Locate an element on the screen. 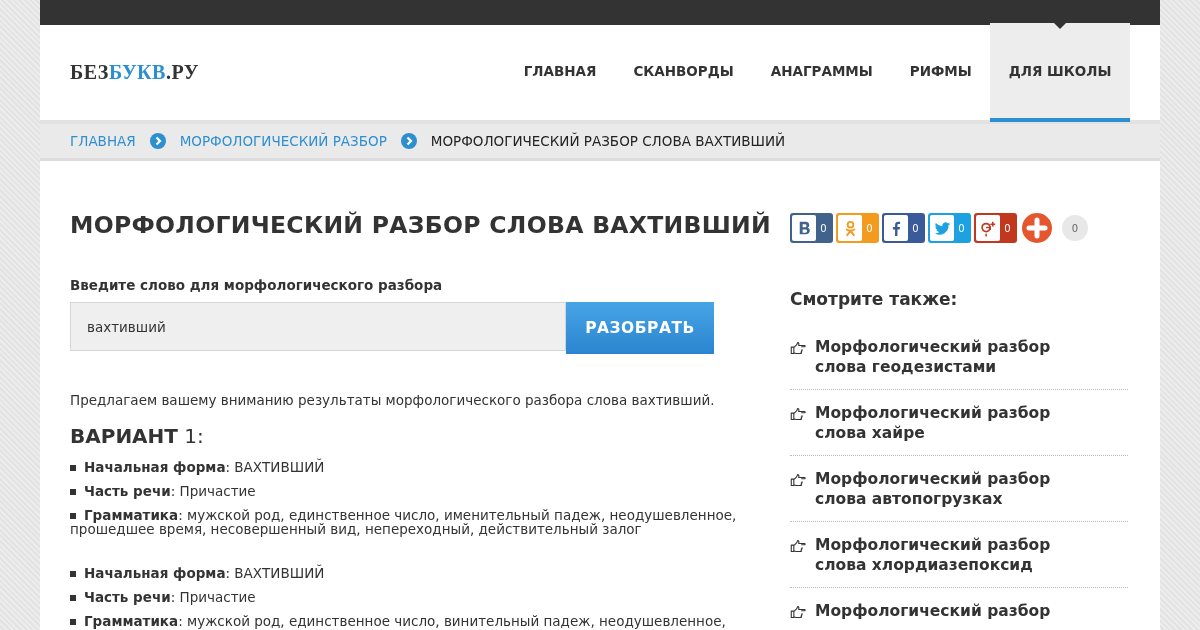  page-title: МОРФОЛОГИЧЕСКИЙ РАЗБОР СЛОВА ВАХТИВШИЙ is located at coordinates (420, 225).